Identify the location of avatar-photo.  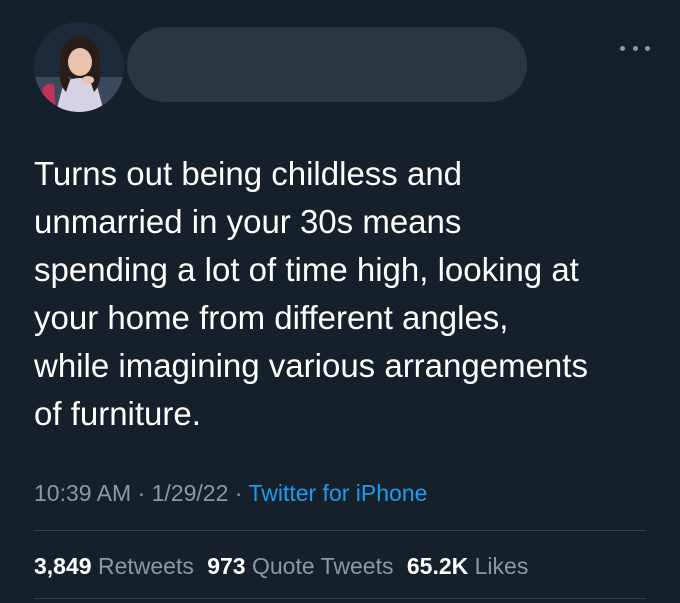
(79, 67).